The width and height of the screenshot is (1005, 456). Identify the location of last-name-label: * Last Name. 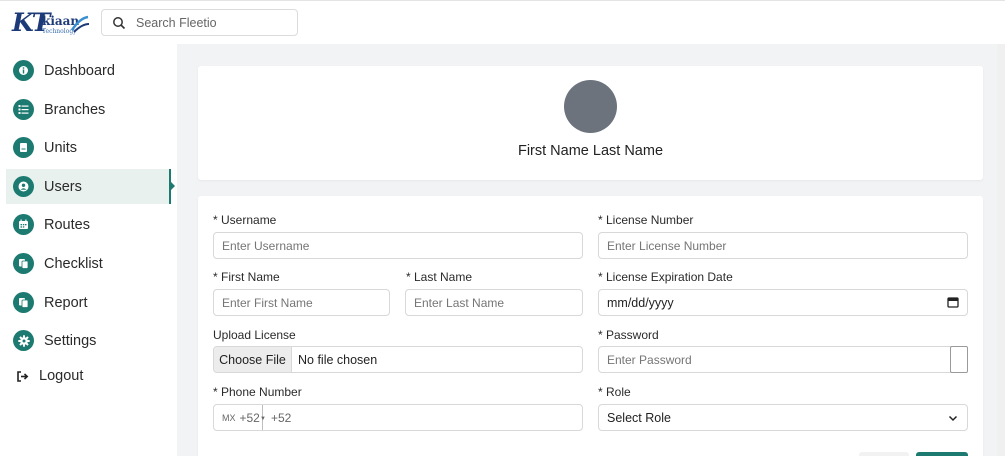
(439, 277).